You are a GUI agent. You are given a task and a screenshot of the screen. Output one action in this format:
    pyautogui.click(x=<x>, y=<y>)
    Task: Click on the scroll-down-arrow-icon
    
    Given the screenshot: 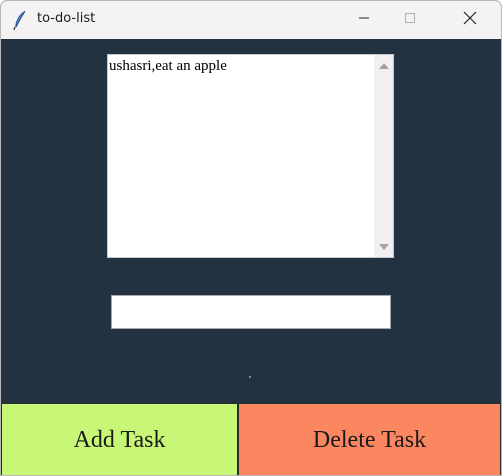 What is the action you would take?
    pyautogui.click(x=383, y=247)
    